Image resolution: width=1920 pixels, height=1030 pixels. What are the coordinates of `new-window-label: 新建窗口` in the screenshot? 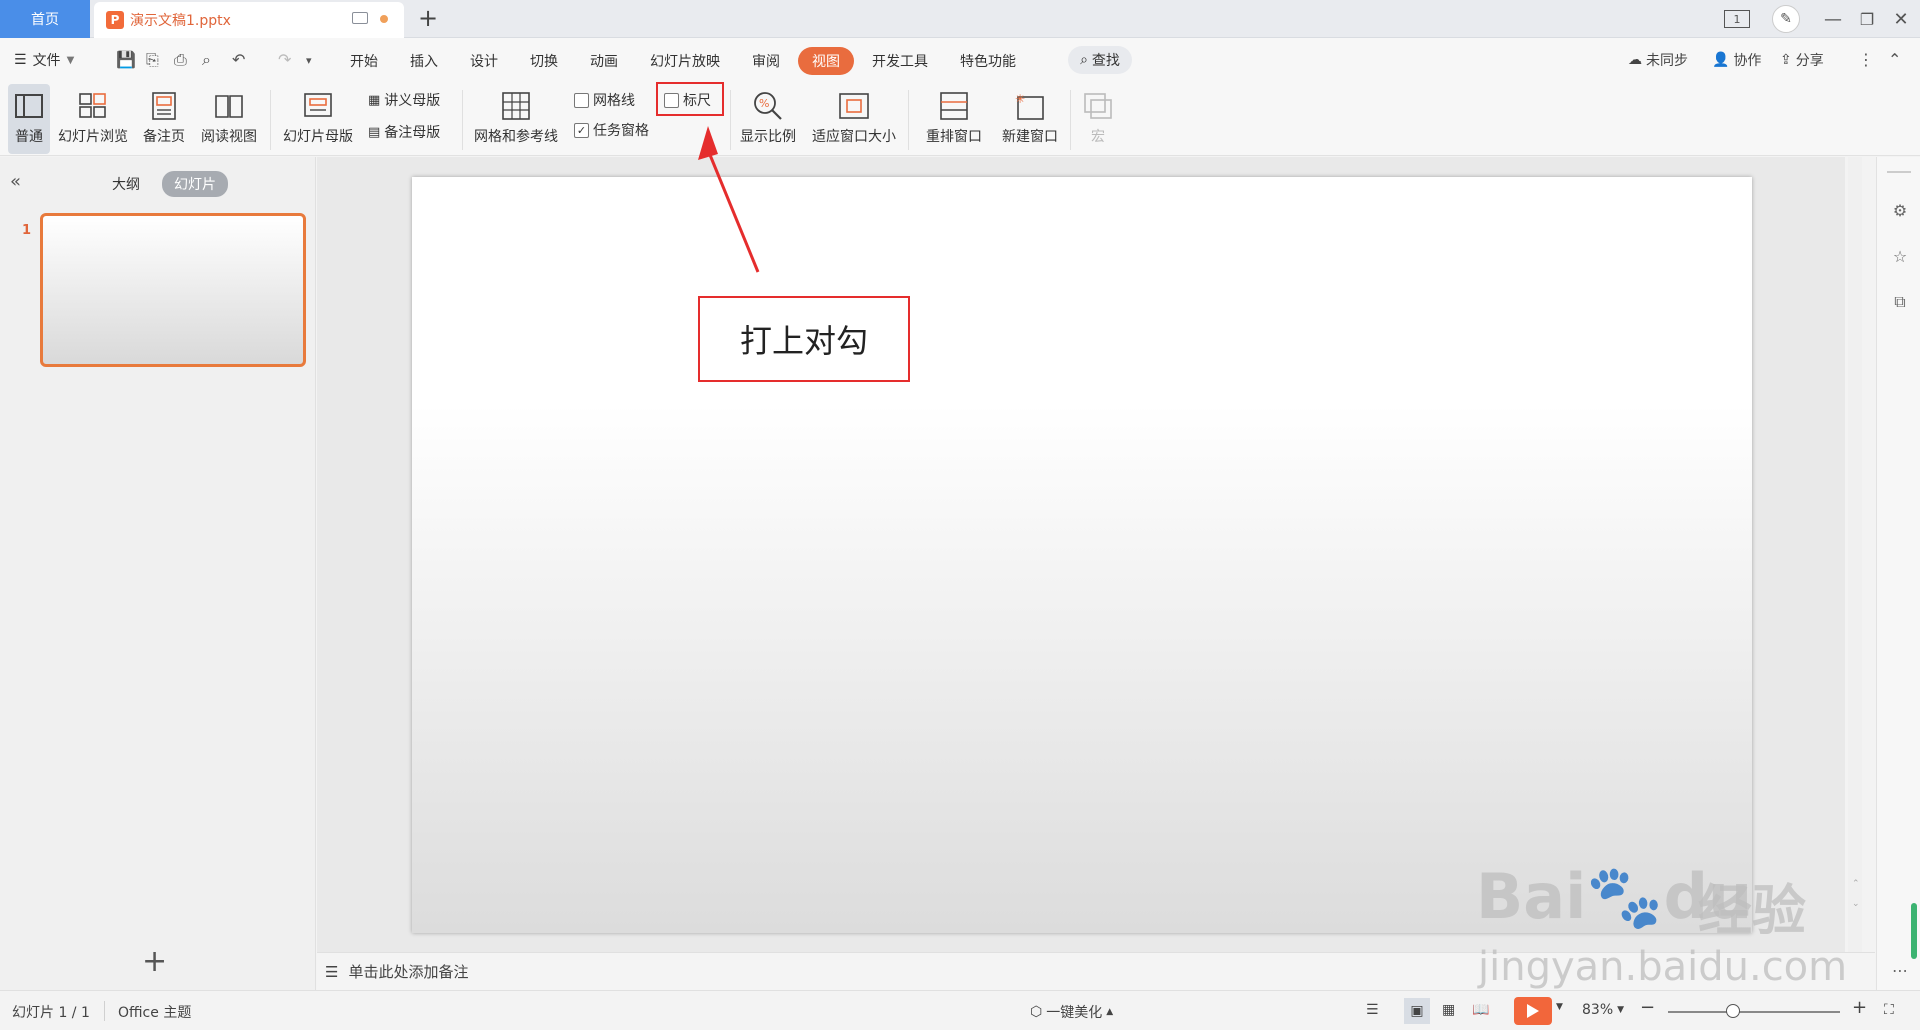 It's located at (1030, 137).